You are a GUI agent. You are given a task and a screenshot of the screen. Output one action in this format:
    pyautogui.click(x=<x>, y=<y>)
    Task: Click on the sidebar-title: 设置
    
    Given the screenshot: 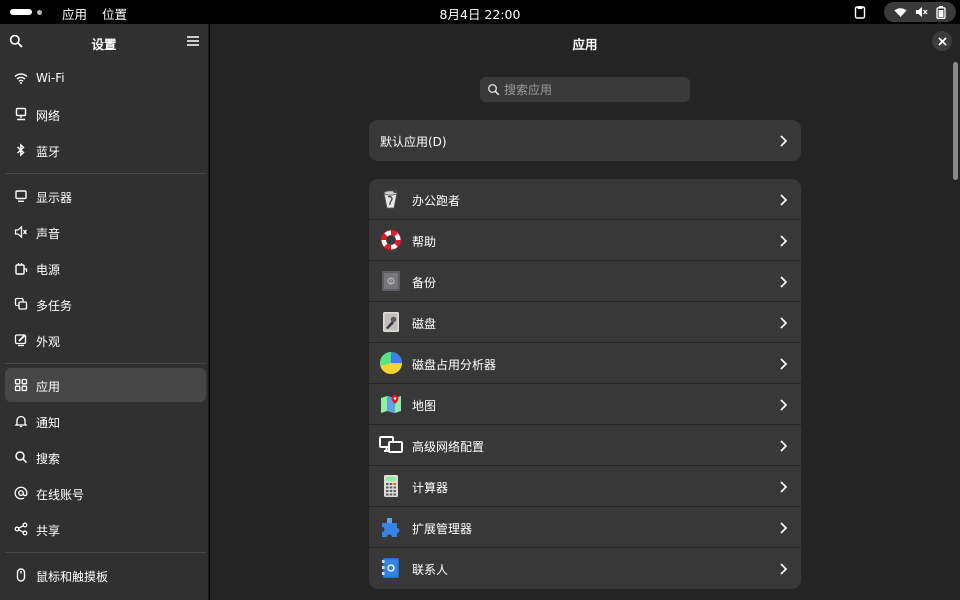 What is the action you would take?
    pyautogui.click(x=104, y=44)
    